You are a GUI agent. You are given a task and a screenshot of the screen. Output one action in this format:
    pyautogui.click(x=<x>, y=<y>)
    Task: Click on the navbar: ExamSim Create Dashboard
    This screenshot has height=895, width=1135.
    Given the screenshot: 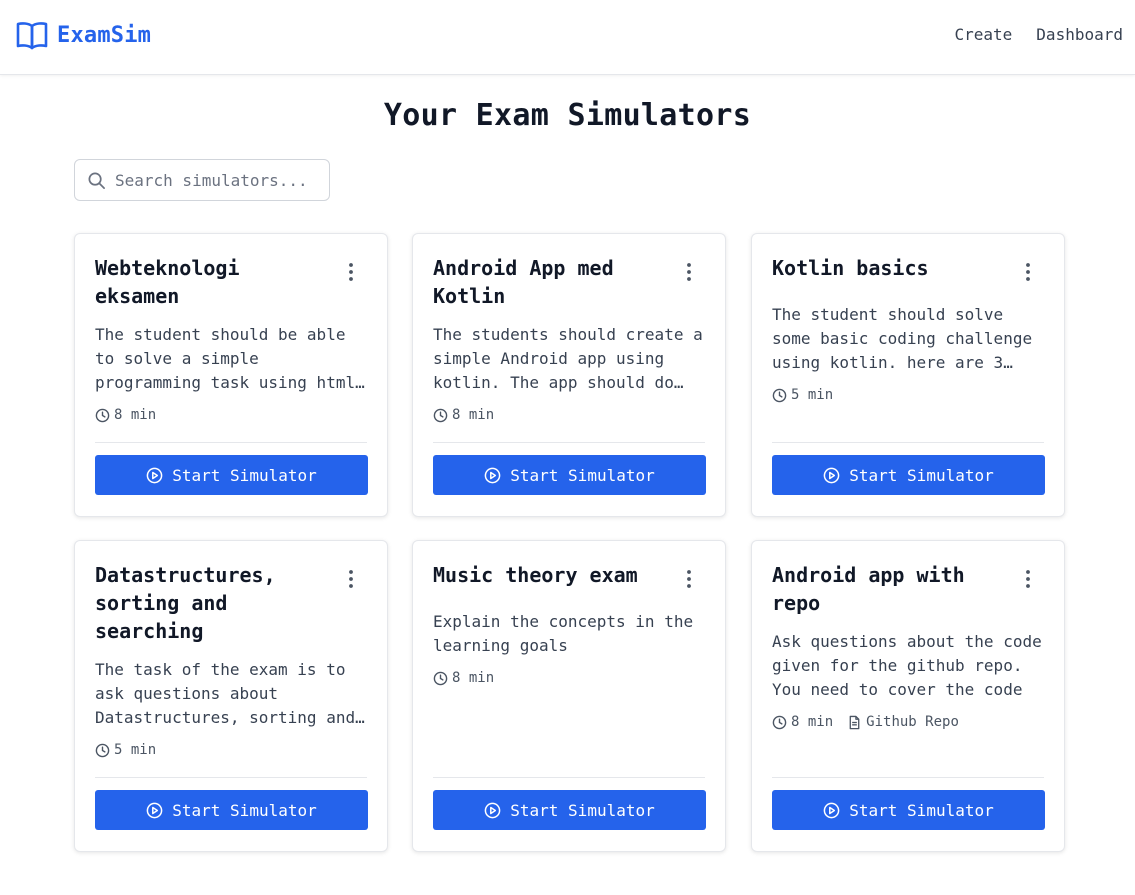 What is the action you would take?
    pyautogui.click(x=567, y=37)
    